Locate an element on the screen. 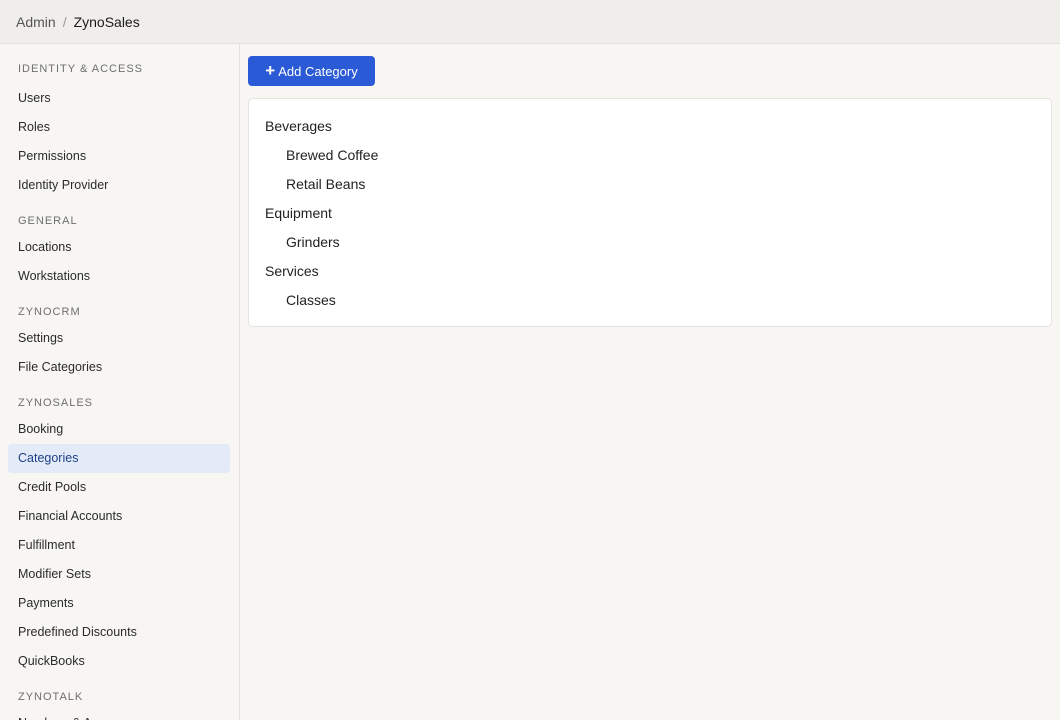 Image resolution: width=1060 pixels, height=720 pixels. category-item-classes: Classes is located at coordinates (650, 300).